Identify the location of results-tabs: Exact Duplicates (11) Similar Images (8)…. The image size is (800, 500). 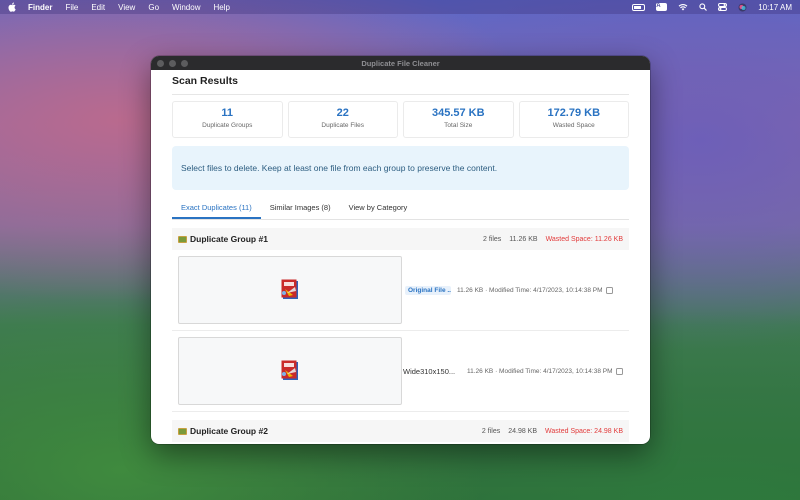
(400, 210).